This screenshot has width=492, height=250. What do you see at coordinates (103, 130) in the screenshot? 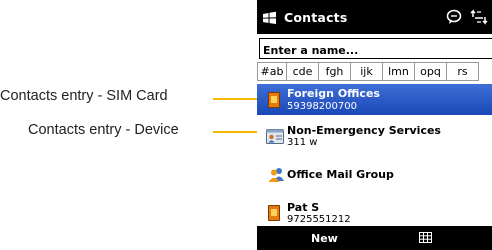
I see `callout-device: Contacts entry - Device` at bounding box center [103, 130].